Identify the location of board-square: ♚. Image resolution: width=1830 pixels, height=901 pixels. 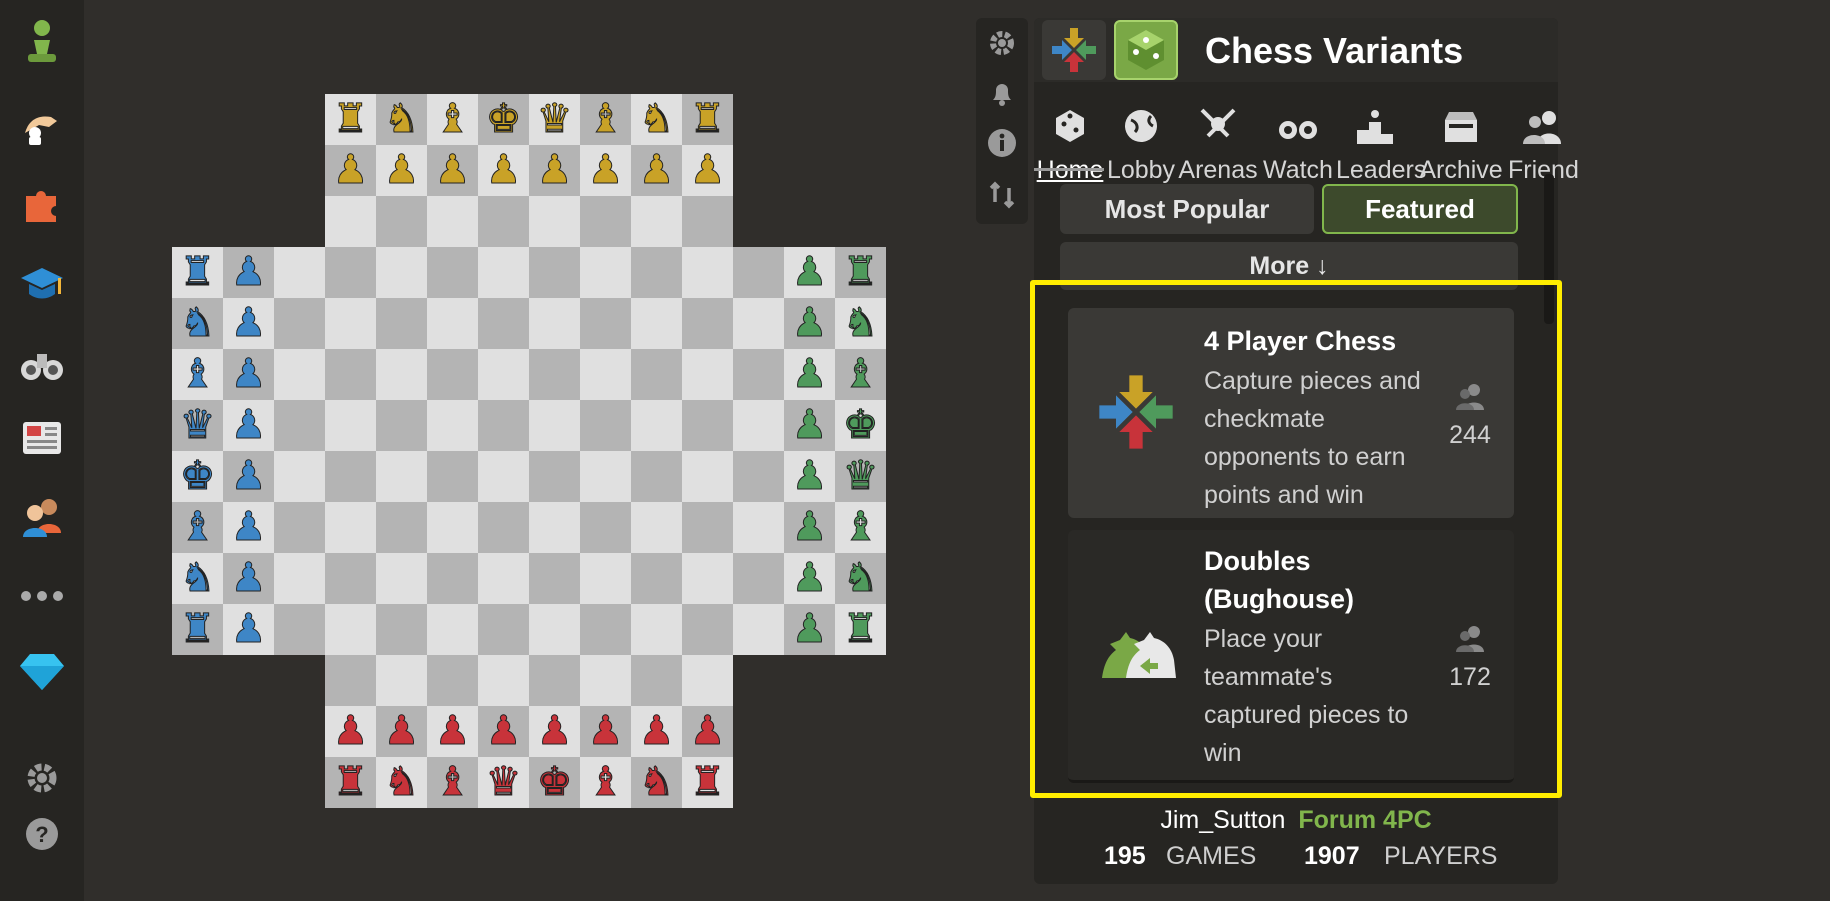
(554, 782).